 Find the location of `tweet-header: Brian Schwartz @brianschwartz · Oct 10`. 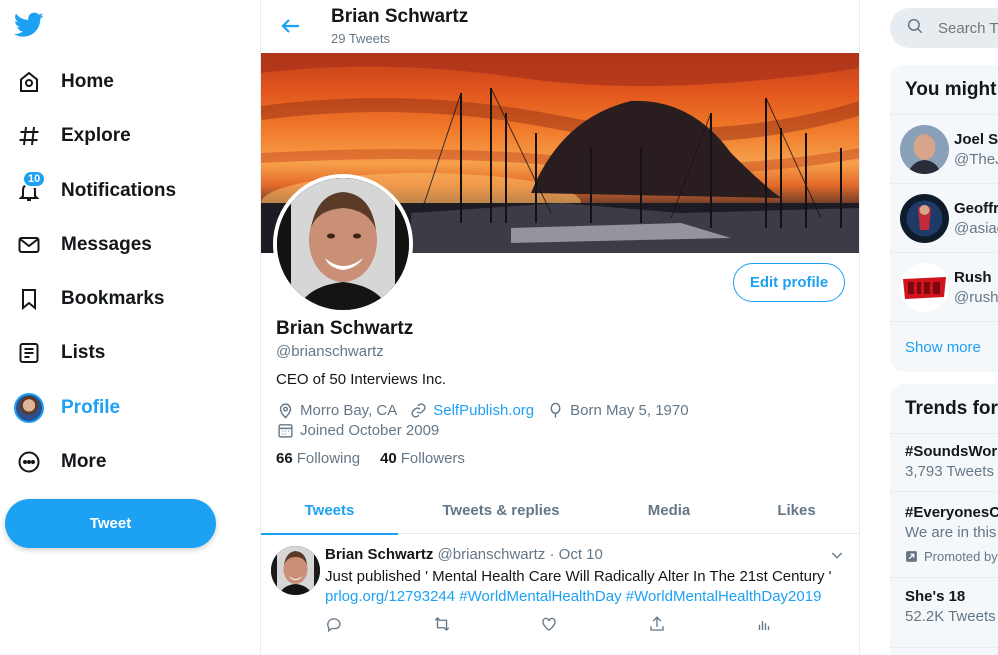

tweet-header: Brian Schwartz @brianschwartz · Oct 10 is located at coordinates (464, 554).